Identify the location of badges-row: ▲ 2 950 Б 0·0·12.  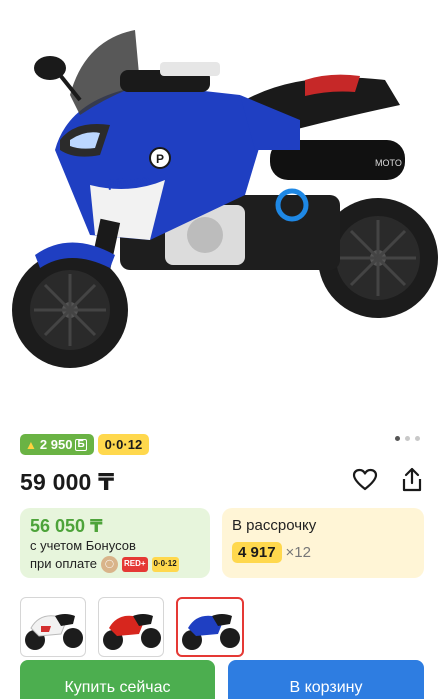
(85, 444).